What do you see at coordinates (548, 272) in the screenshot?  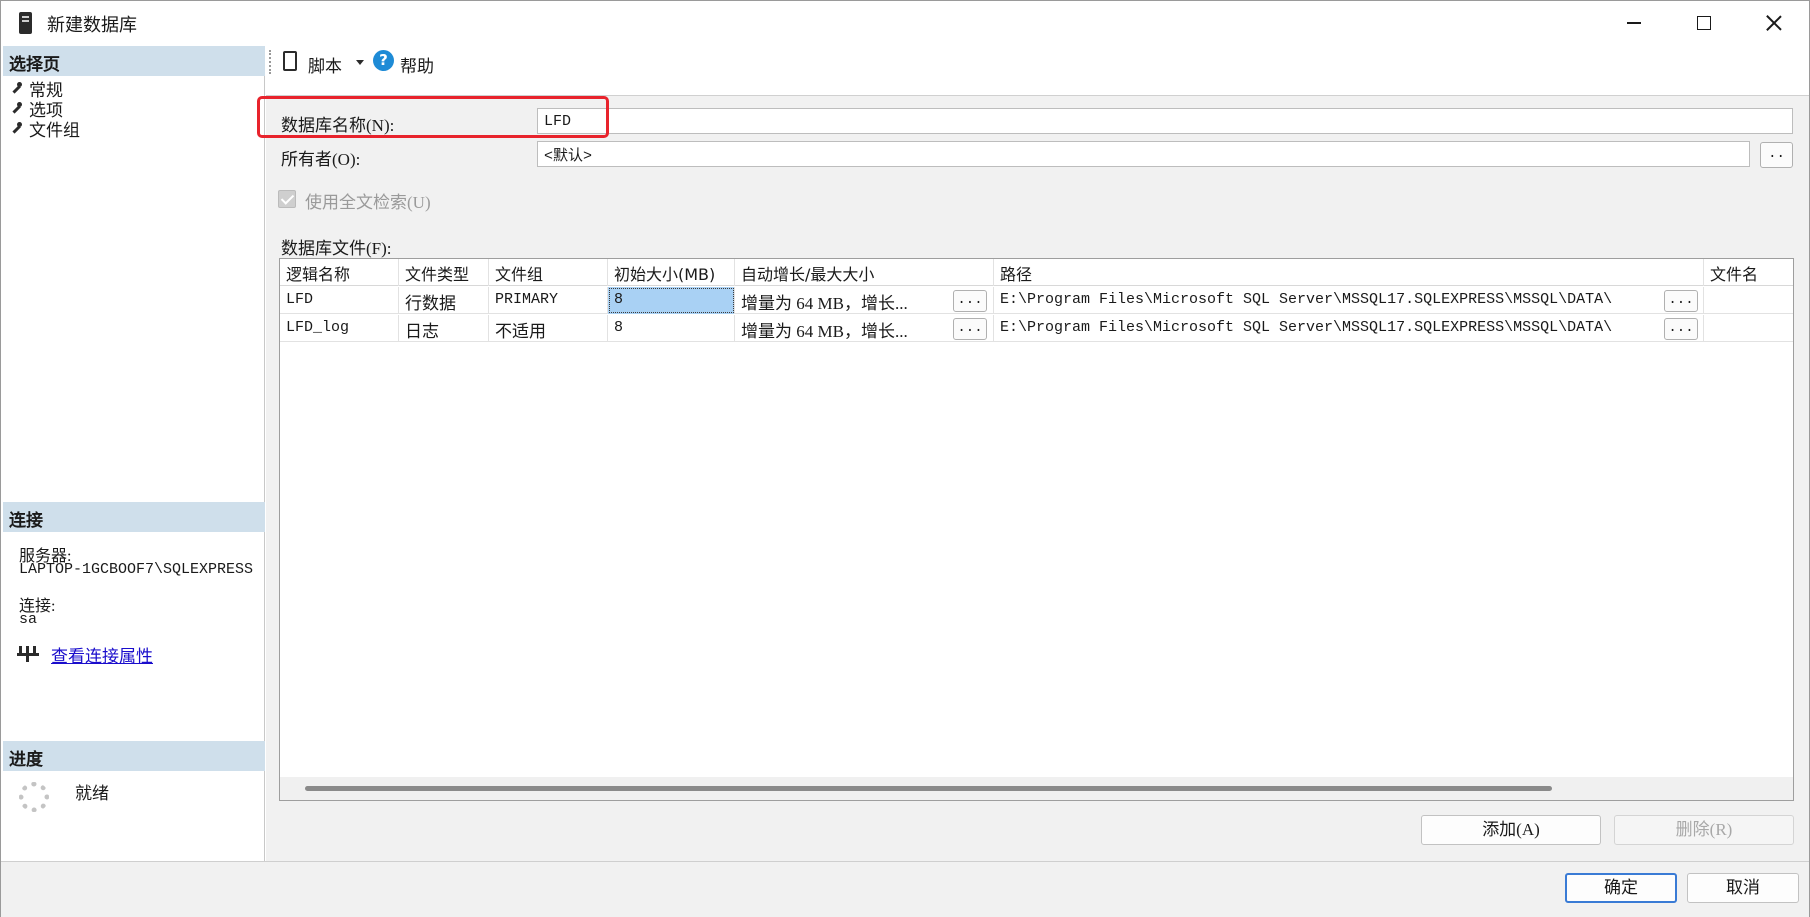 I see `column-header-filegroup: 文件组` at bounding box center [548, 272].